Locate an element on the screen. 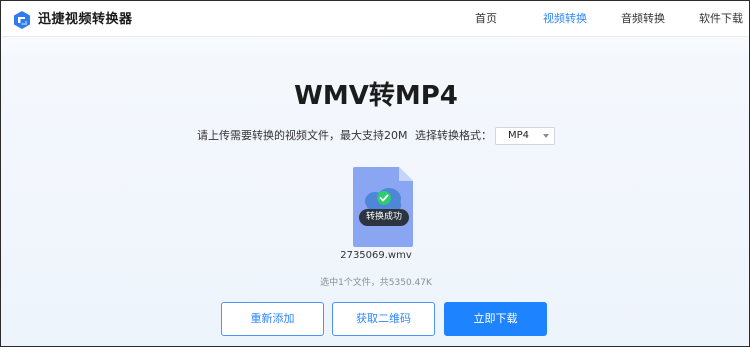  upload-instruction: 请上传需要转换的视频文件，最大支持20M is located at coordinates (302, 135).